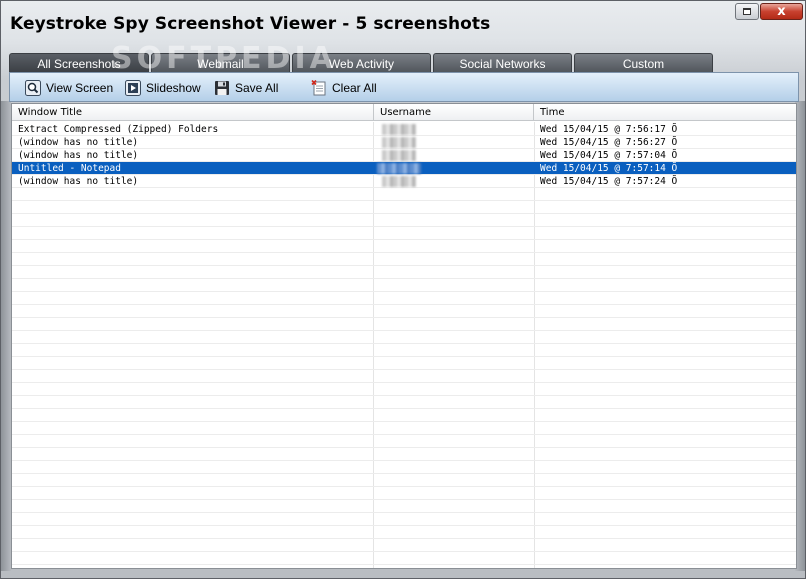 The height and width of the screenshot is (579, 806). I want to click on save-all-label: Save All, so click(257, 88).